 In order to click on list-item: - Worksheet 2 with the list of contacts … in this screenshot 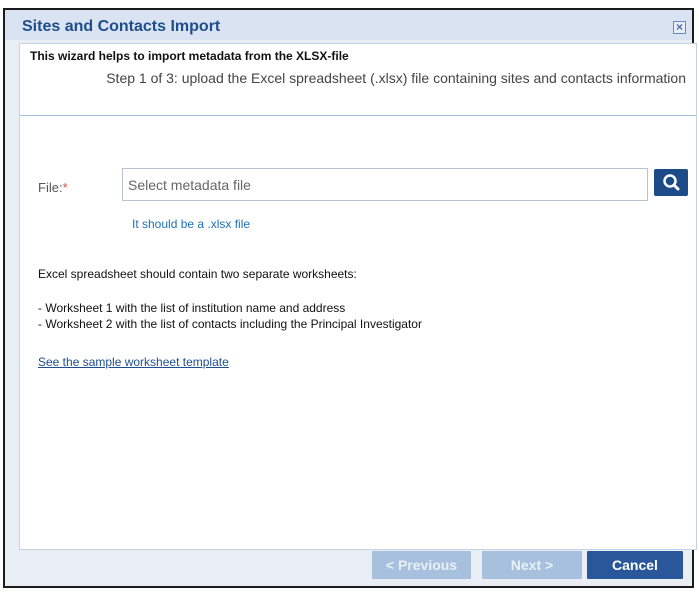, I will do `click(230, 324)`.